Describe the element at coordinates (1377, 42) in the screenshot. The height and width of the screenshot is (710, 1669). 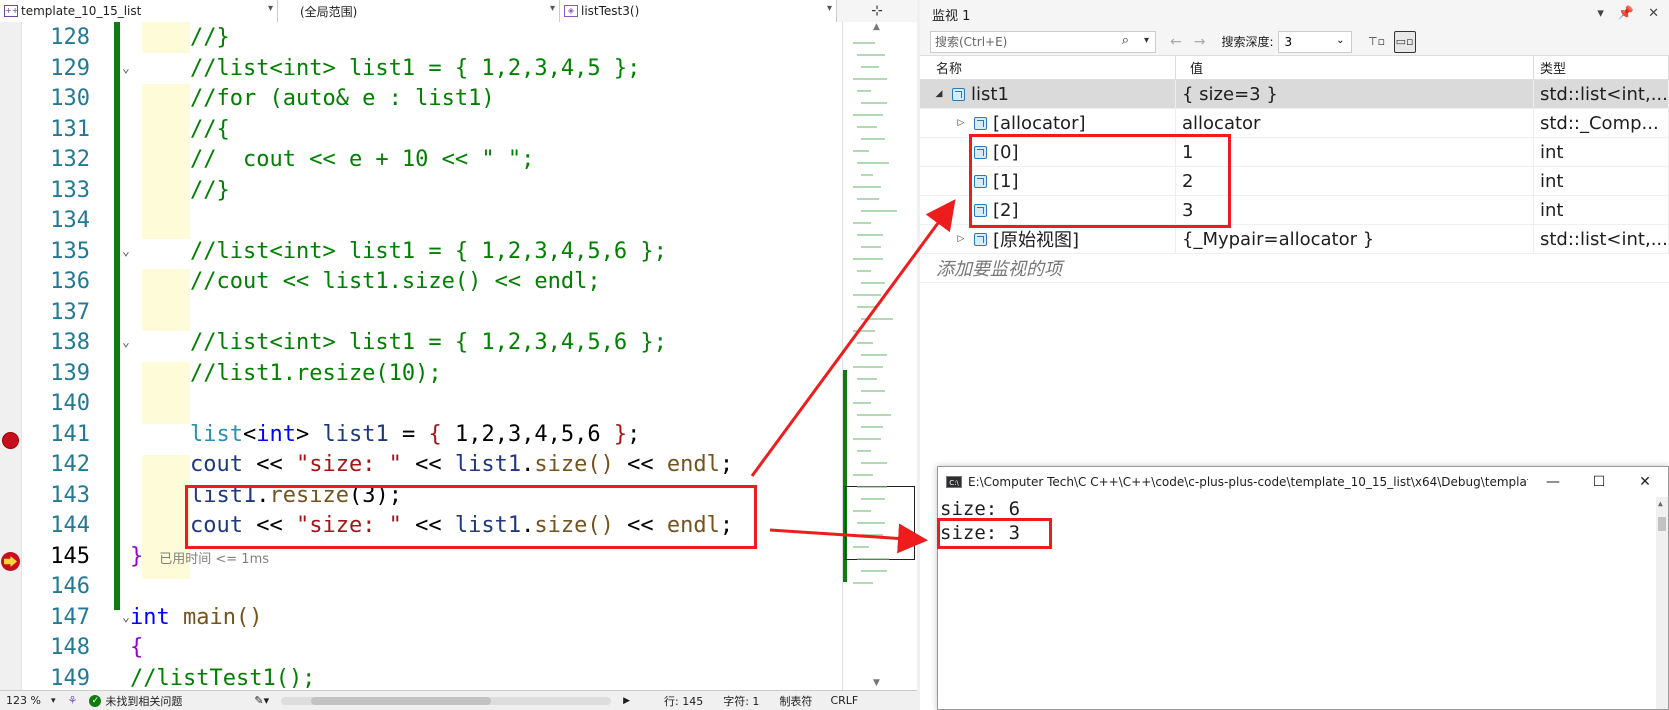
I see `pin-to-source-button: ⊤▫` at that location.